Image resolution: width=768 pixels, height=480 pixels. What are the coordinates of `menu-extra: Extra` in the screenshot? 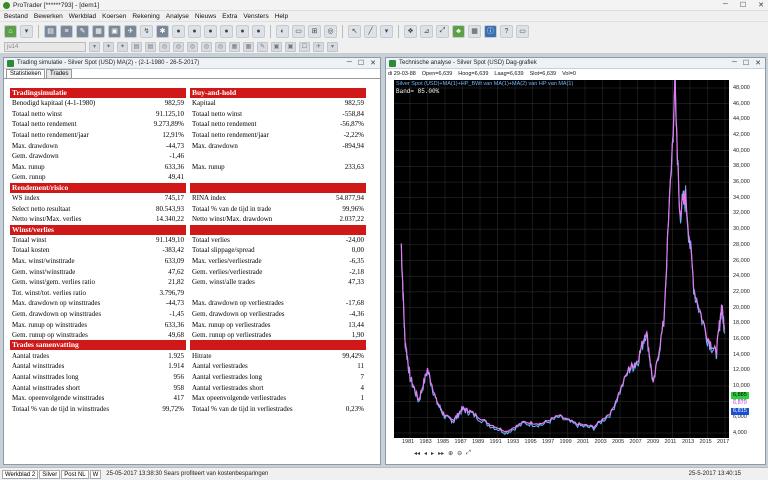 It's located at (229, 16).